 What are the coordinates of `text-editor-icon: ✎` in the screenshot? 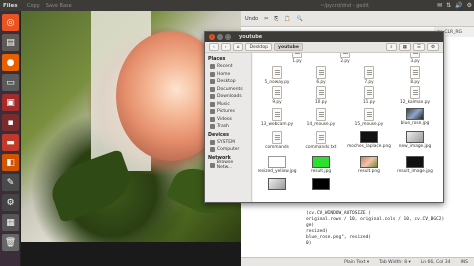 It's located at (10, 182).